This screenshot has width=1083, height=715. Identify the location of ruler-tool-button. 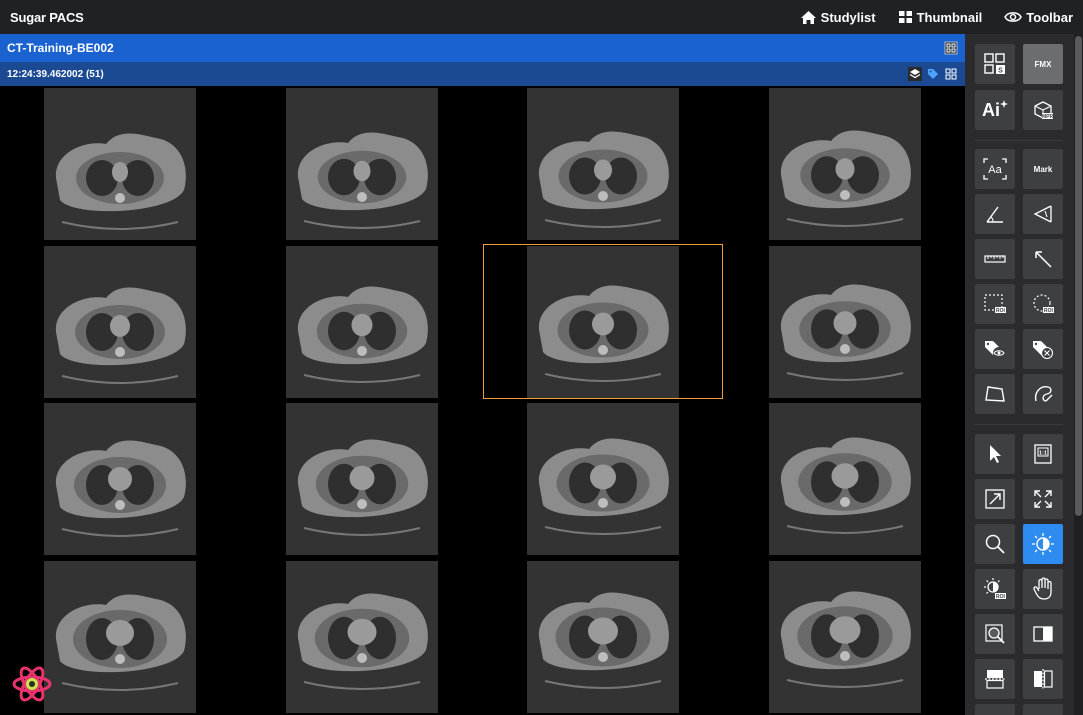
(995, 259).